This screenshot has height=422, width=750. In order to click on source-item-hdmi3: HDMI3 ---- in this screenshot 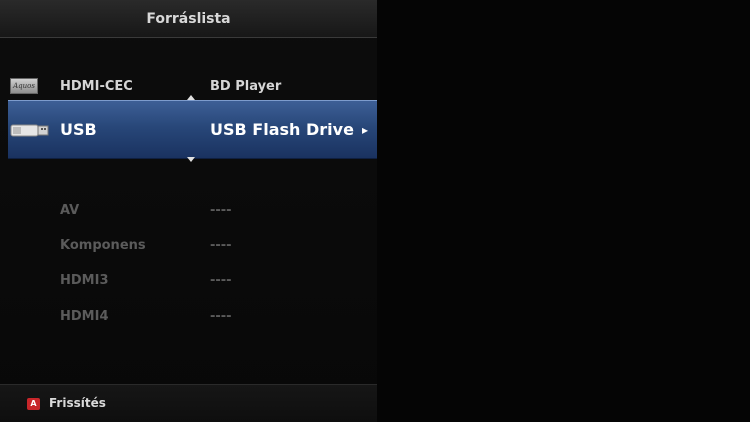, I will do `click(192, 280)`.